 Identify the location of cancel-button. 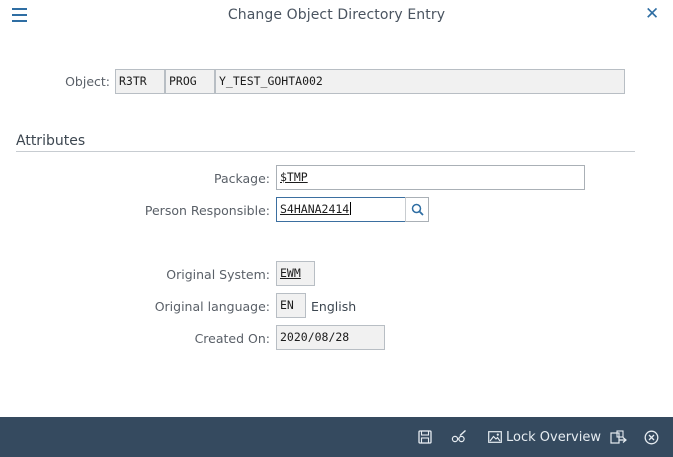
(651, 437).